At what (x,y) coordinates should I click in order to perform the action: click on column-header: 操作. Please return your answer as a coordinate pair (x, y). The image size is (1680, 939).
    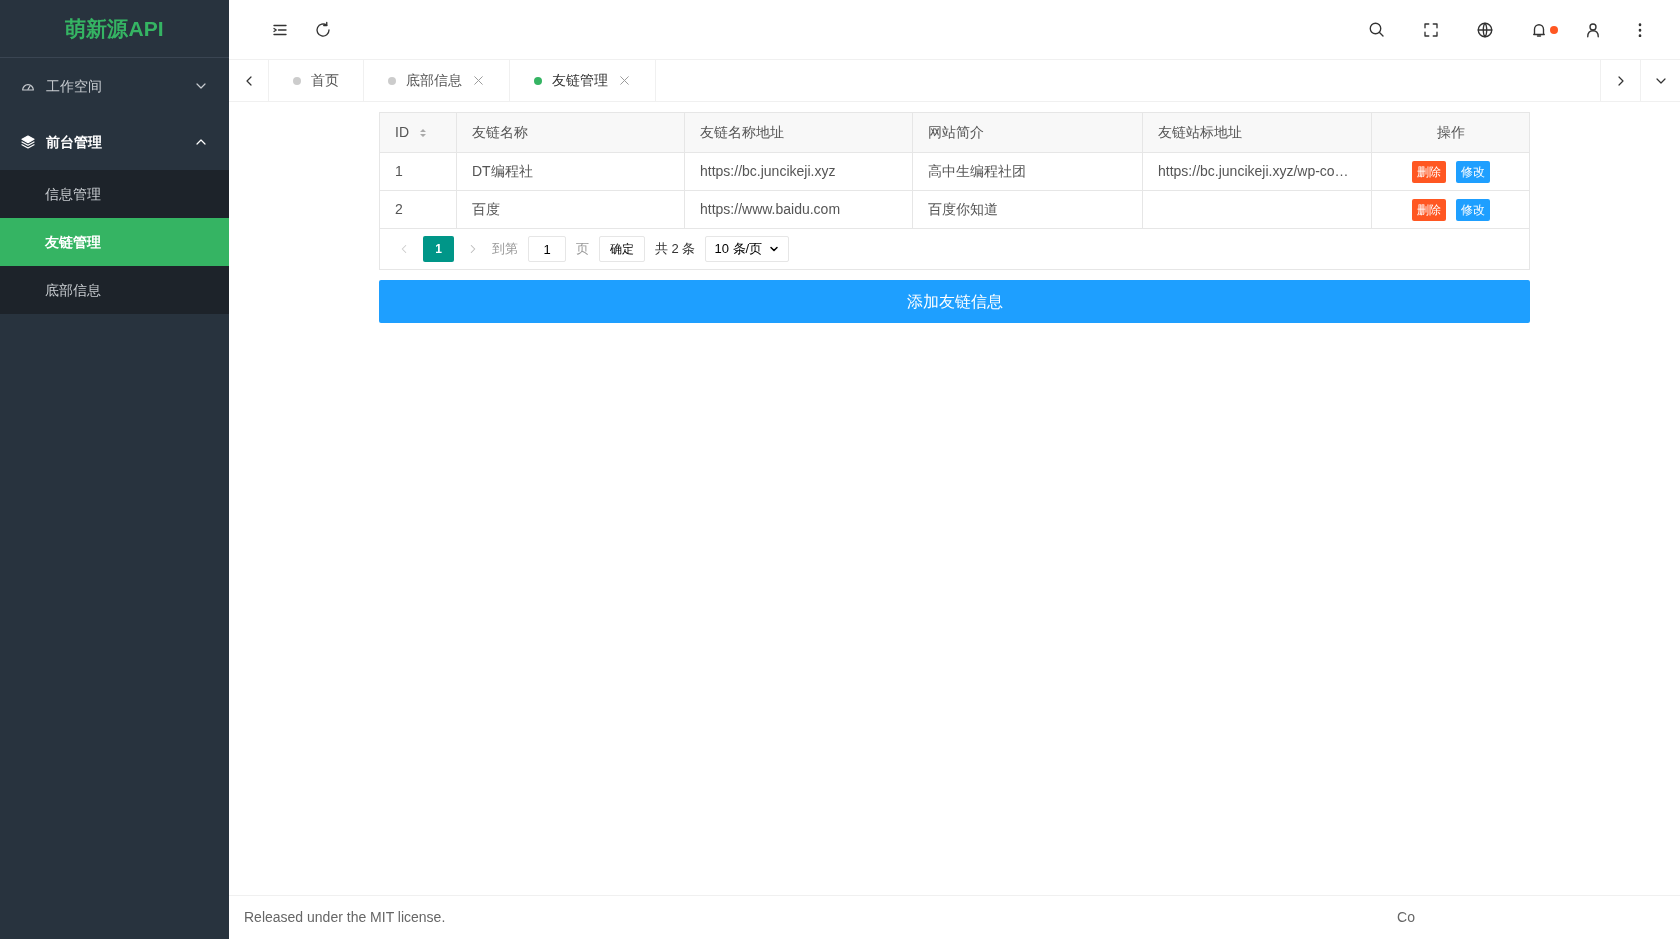
    Looking at the image, I should click on (1450, 132).